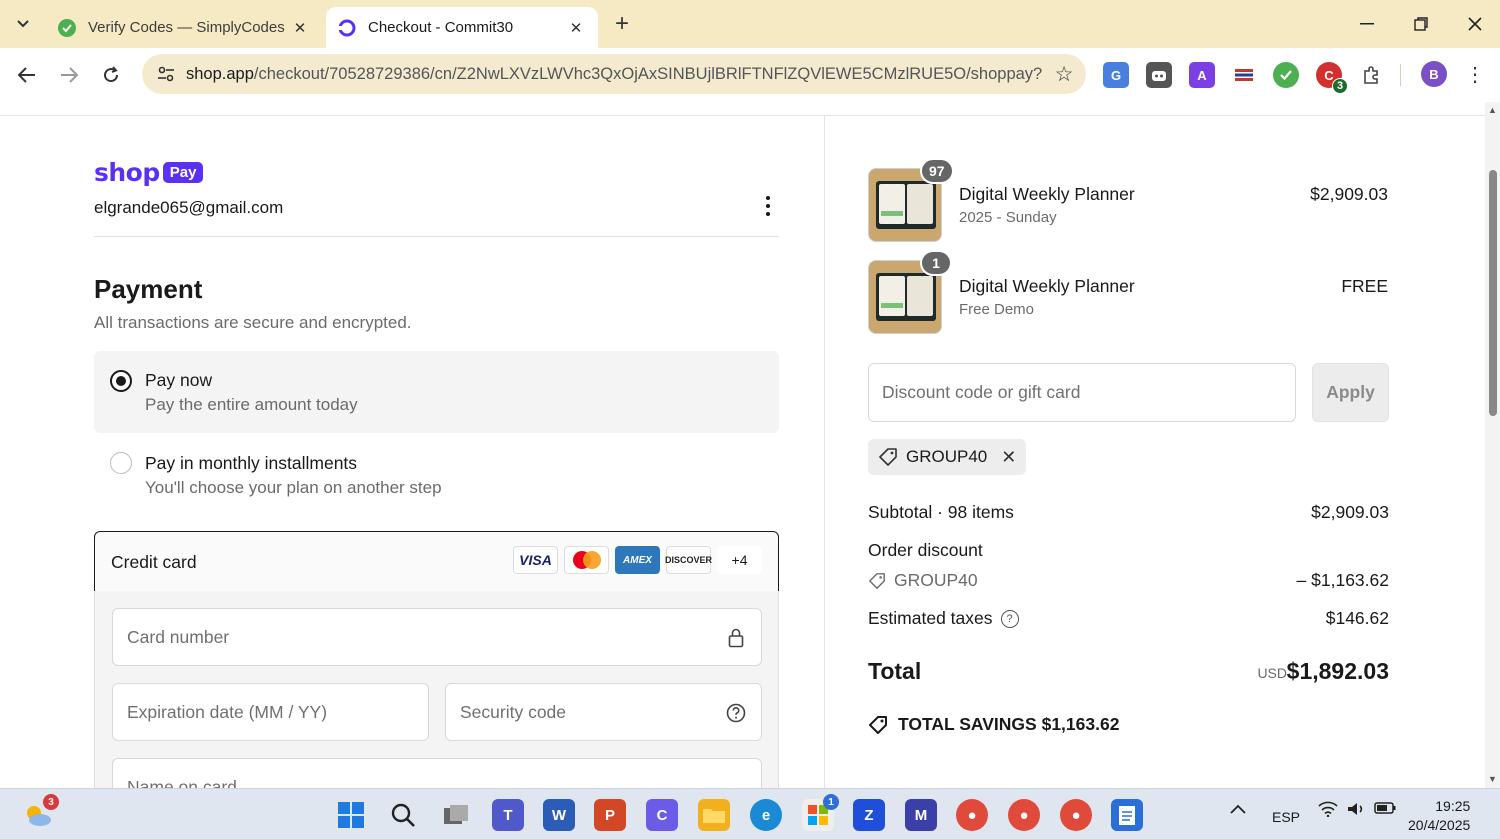 This screenshot has height=839, width=1500. Describe the element at coordinates (768, 206) in the screenshot. I see `account-more-icon` at that location.